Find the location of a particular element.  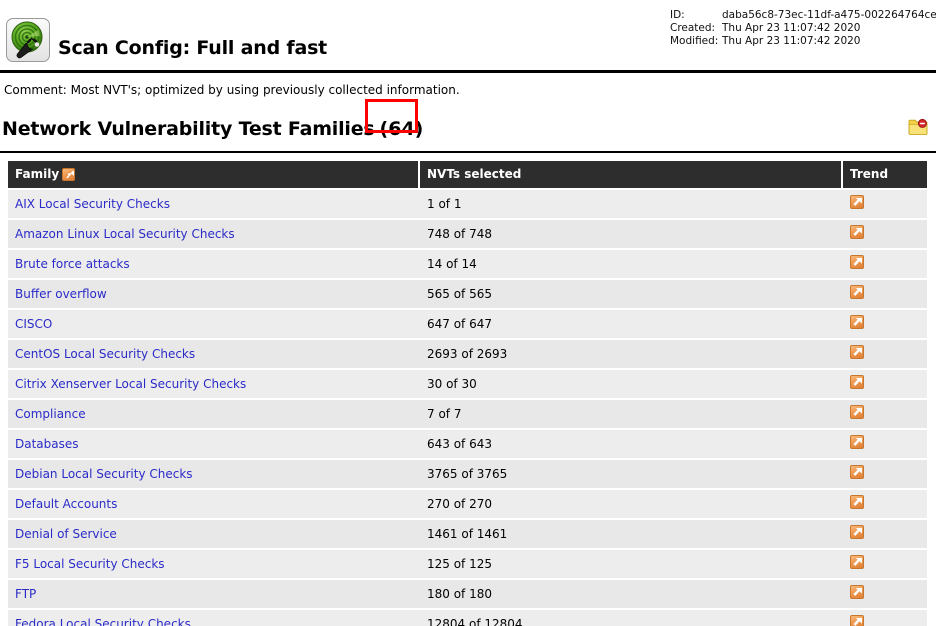

table-row: F5 Local Security Checks 125 of 125 is located at coordinates (467, 565).